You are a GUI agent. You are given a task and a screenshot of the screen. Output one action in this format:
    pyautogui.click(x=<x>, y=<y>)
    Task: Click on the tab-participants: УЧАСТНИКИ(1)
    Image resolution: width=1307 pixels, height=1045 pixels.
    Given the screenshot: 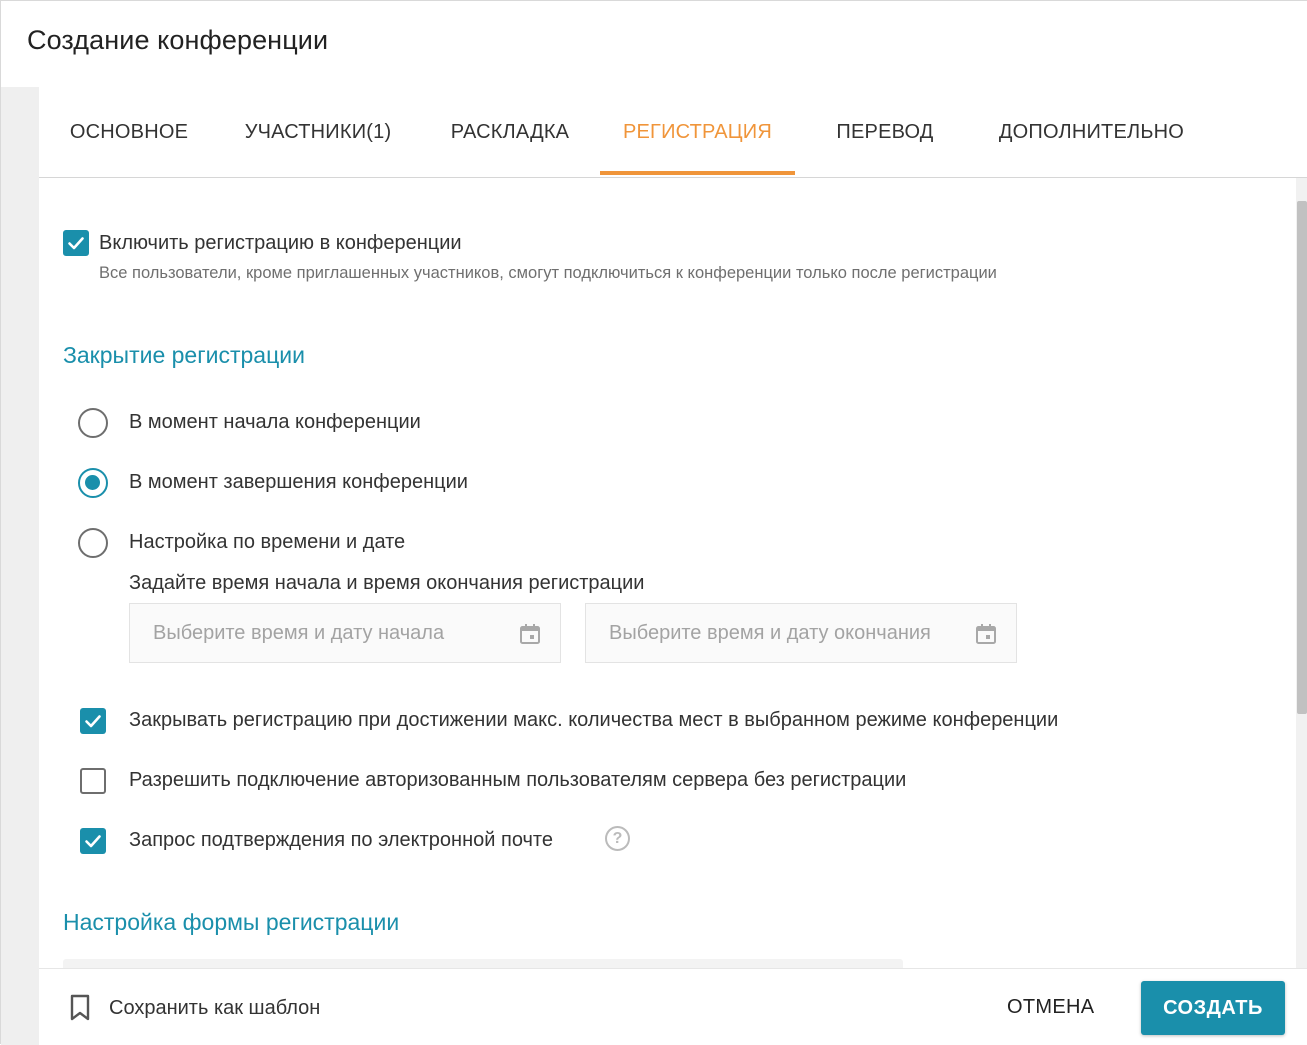 What is the action you would take?
    pyautogui.click(x=318, y=132)
    